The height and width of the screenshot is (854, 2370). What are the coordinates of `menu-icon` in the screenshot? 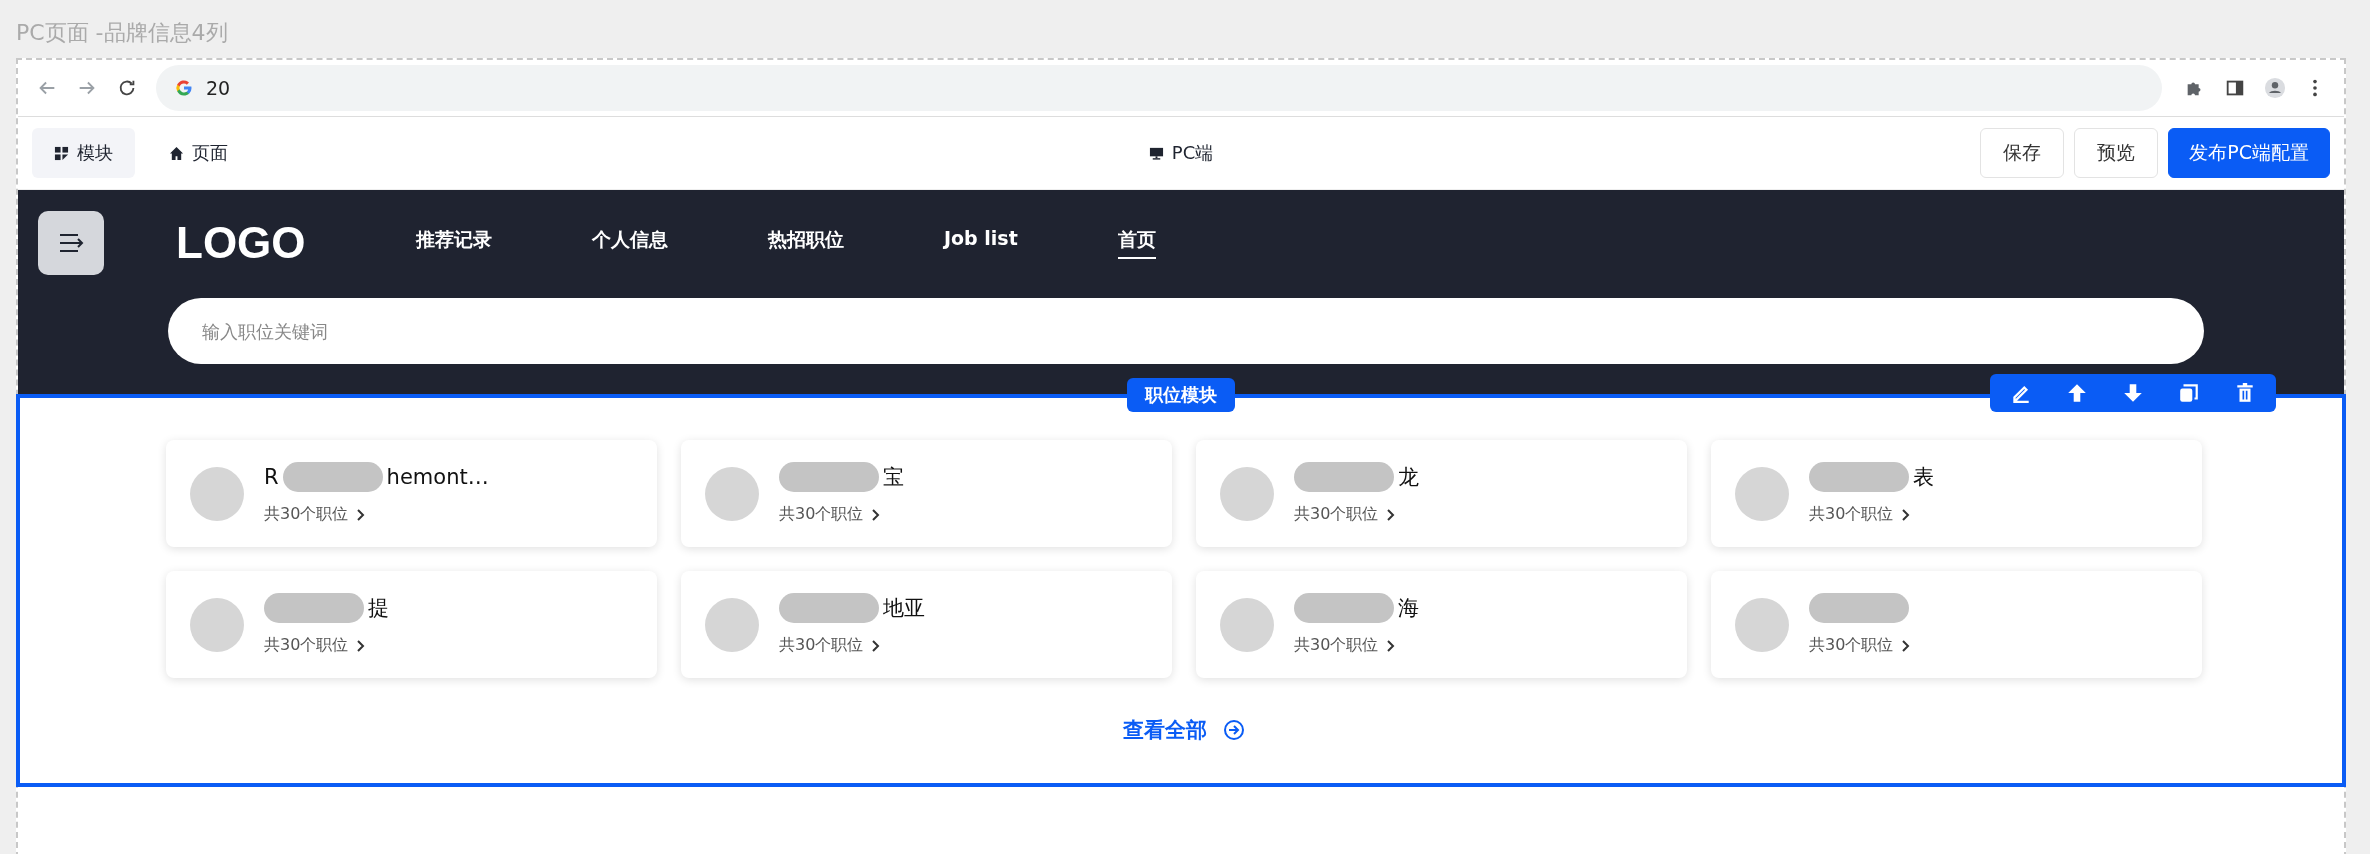 It's located at (71, 243).